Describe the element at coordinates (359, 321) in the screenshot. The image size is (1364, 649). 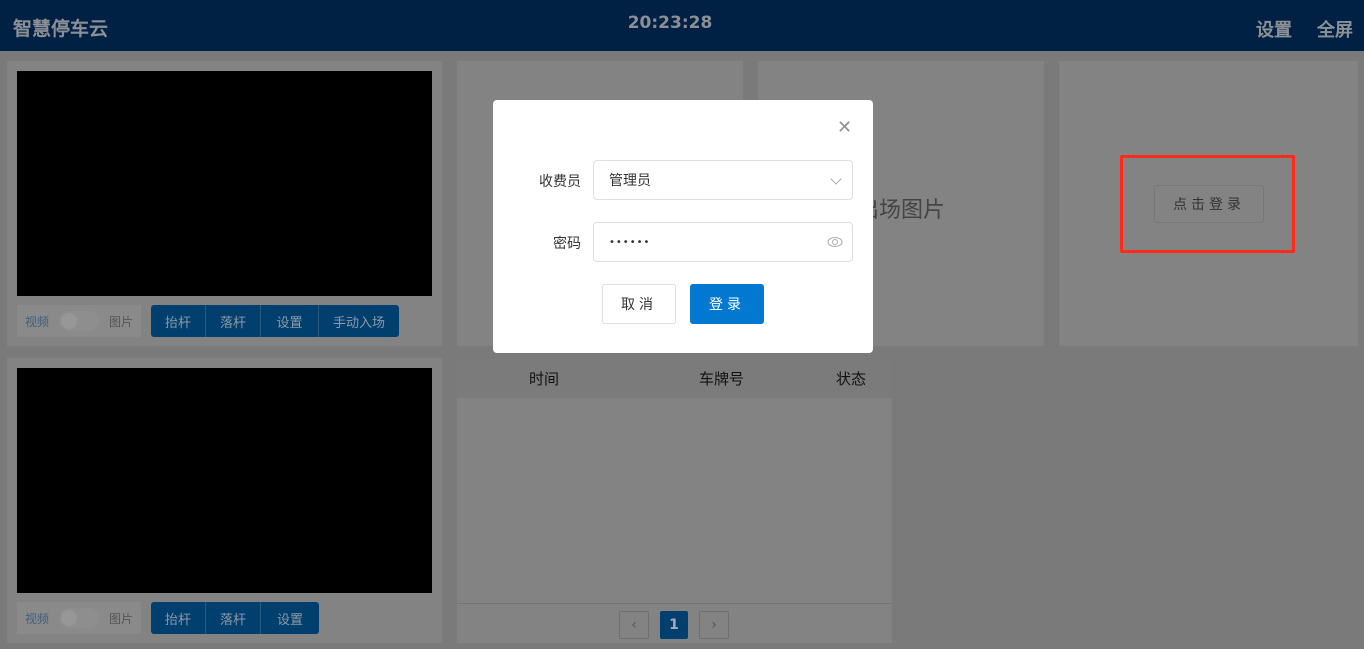
I see `manual-entry-button: 手动入场` at that location.